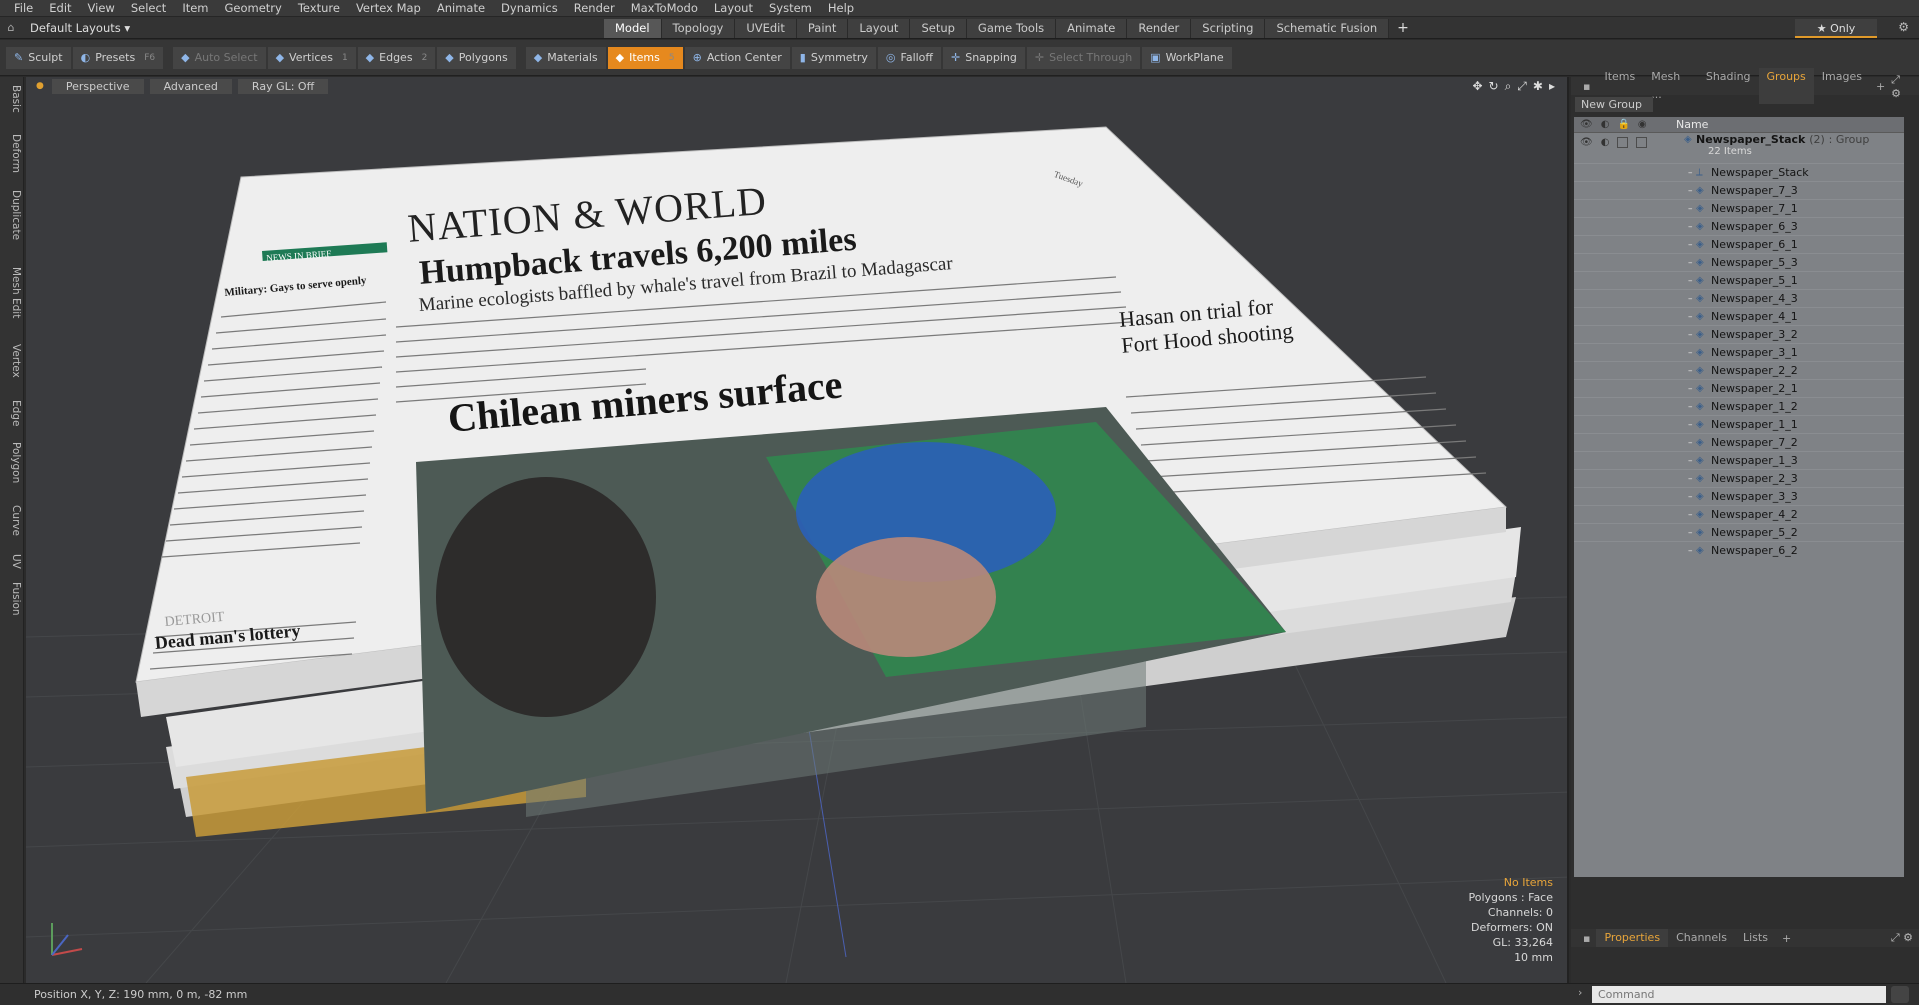 This screenshot has width=1919, height=1005. I want to click on props-menu-icon: ▪, so click(1586, 938).